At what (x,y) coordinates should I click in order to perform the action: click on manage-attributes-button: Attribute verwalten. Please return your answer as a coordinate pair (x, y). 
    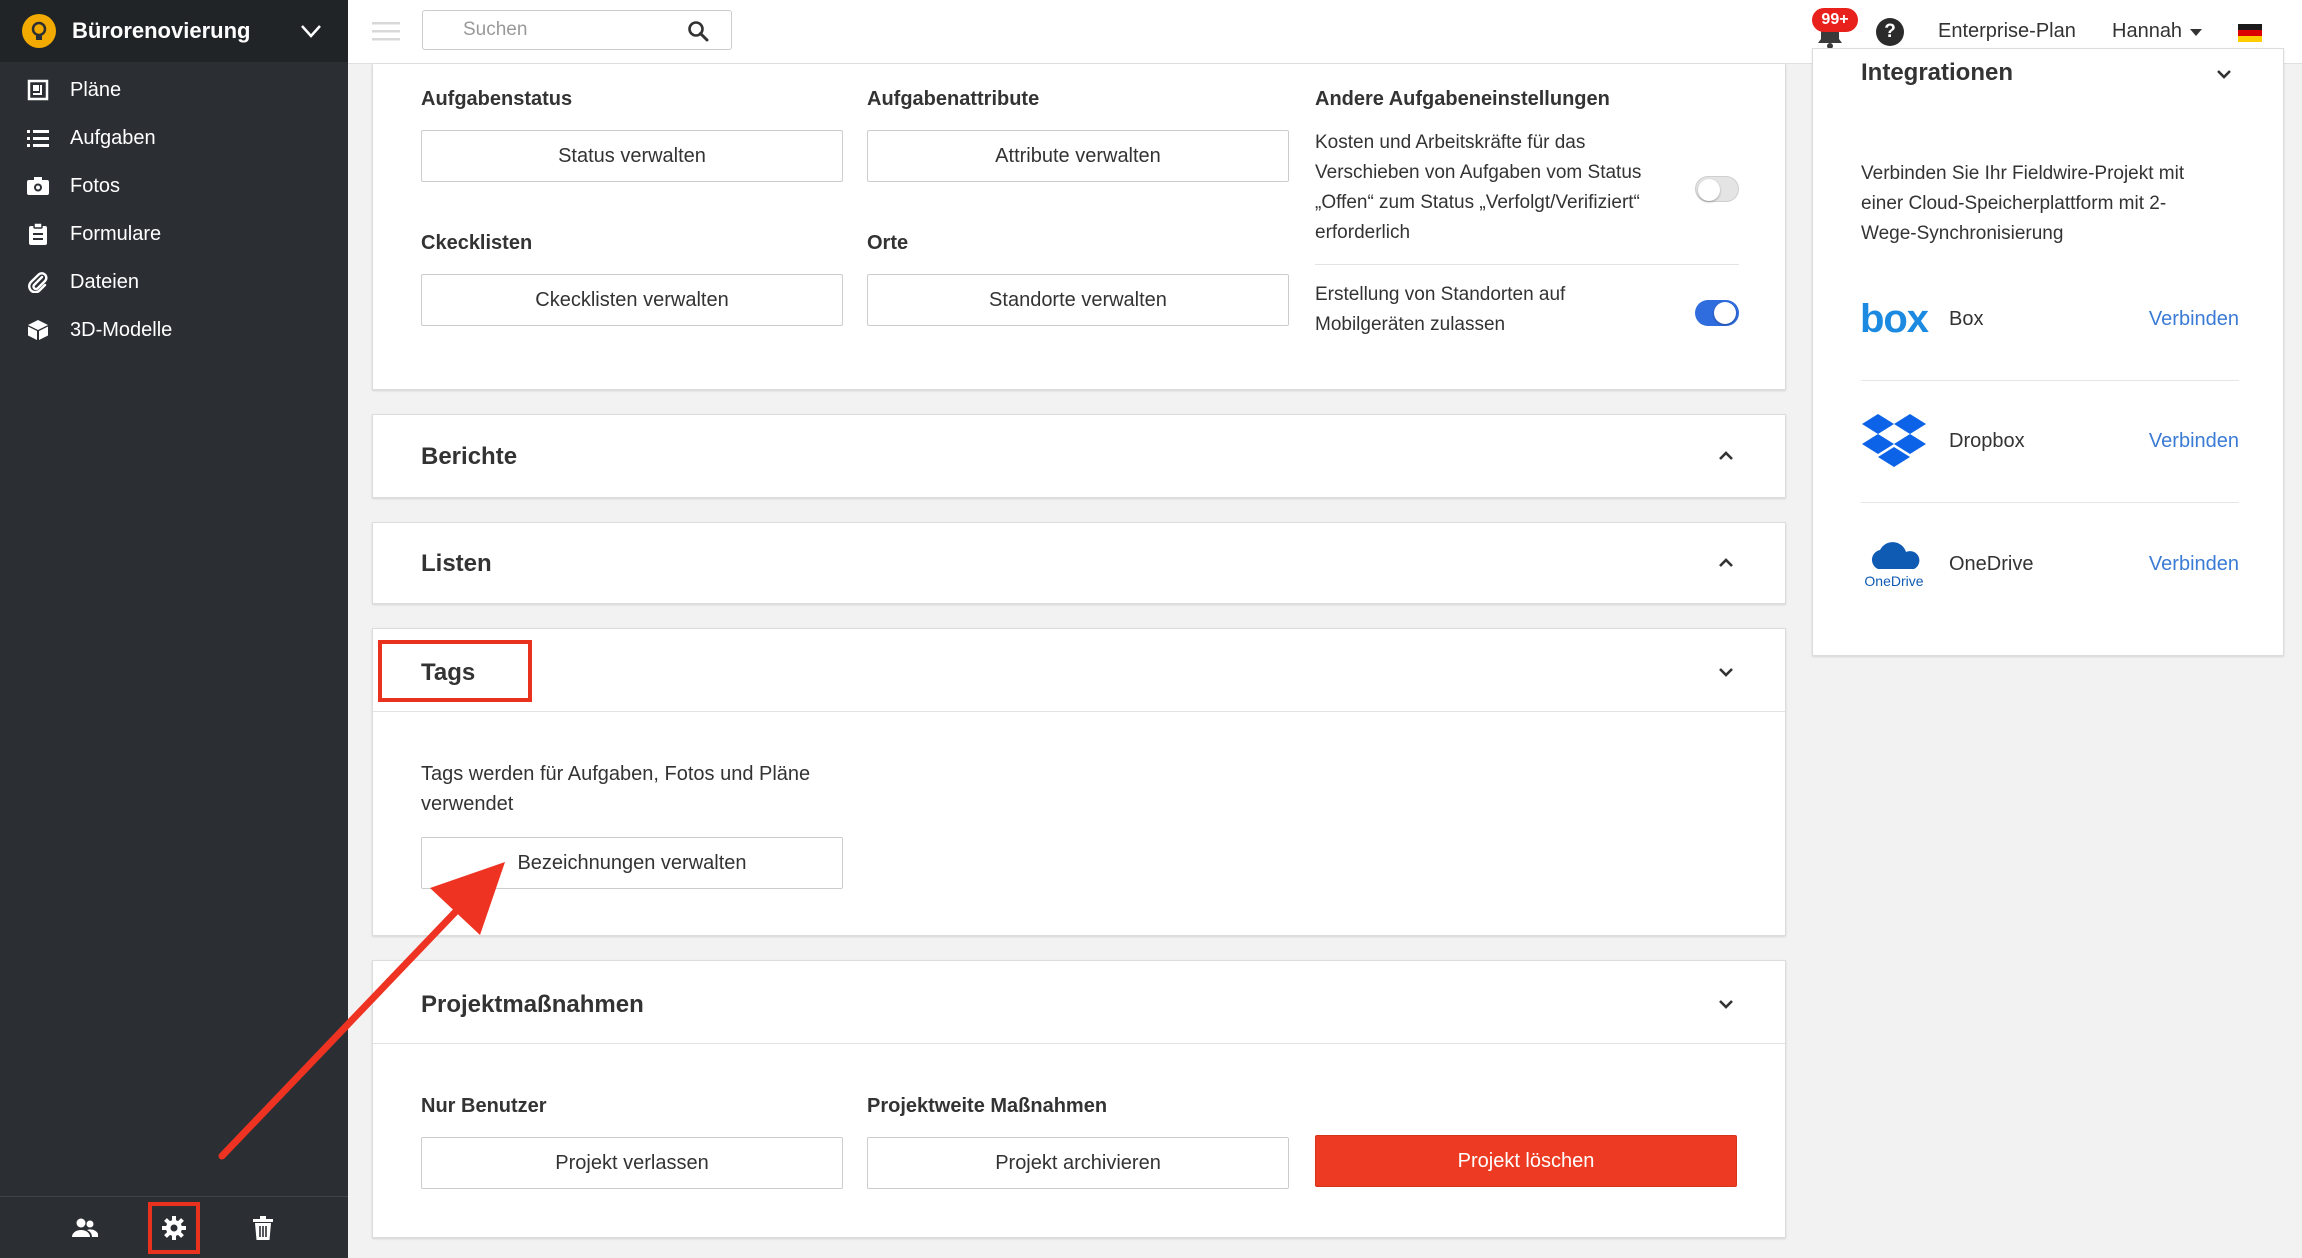
    Looking at the image, I should click on (1078, 156).